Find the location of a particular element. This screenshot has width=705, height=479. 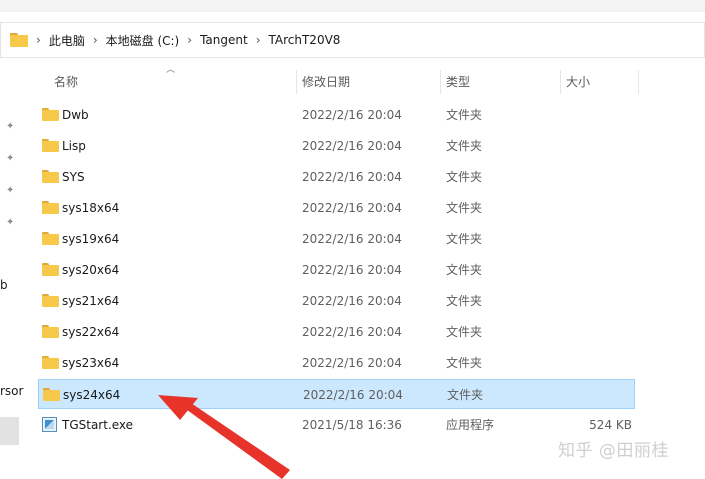

arrow-shaft is located at coordinates (236, 440).